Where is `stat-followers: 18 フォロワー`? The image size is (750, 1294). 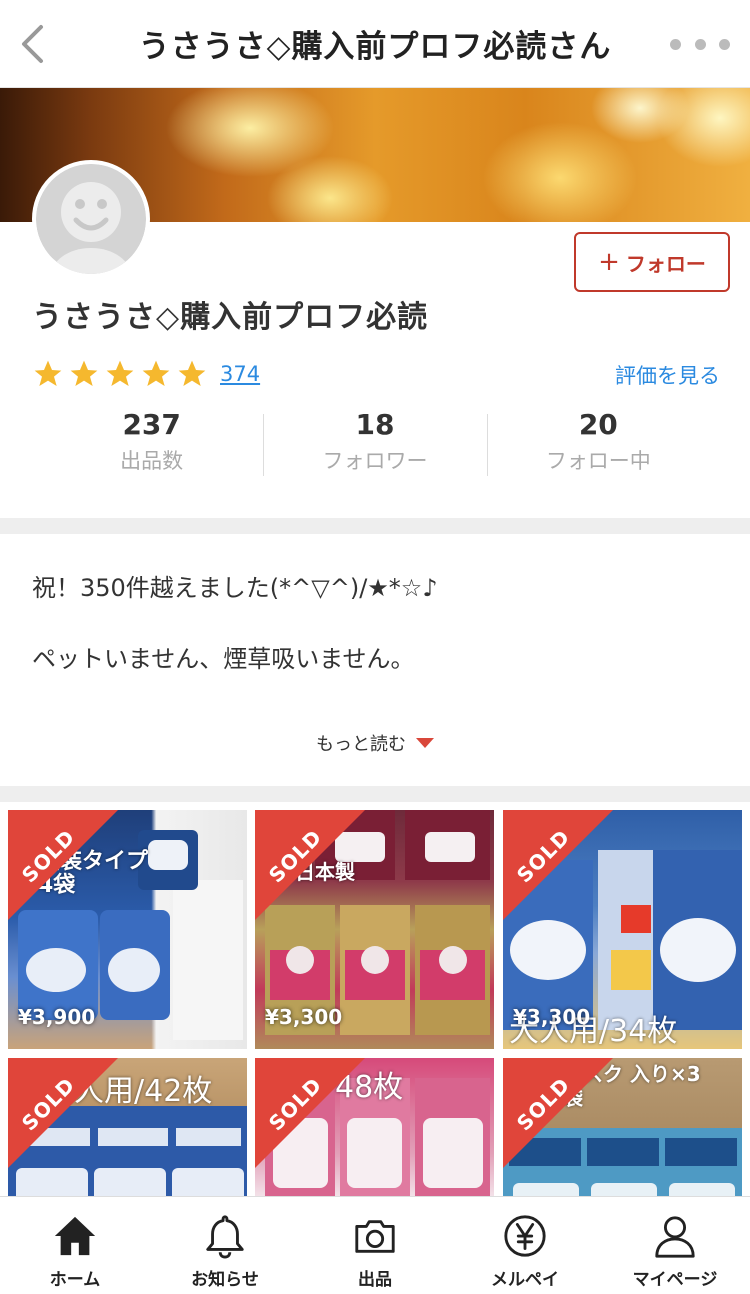 stat-followers: 18 フォロワー is located at coordinates (374, 443).